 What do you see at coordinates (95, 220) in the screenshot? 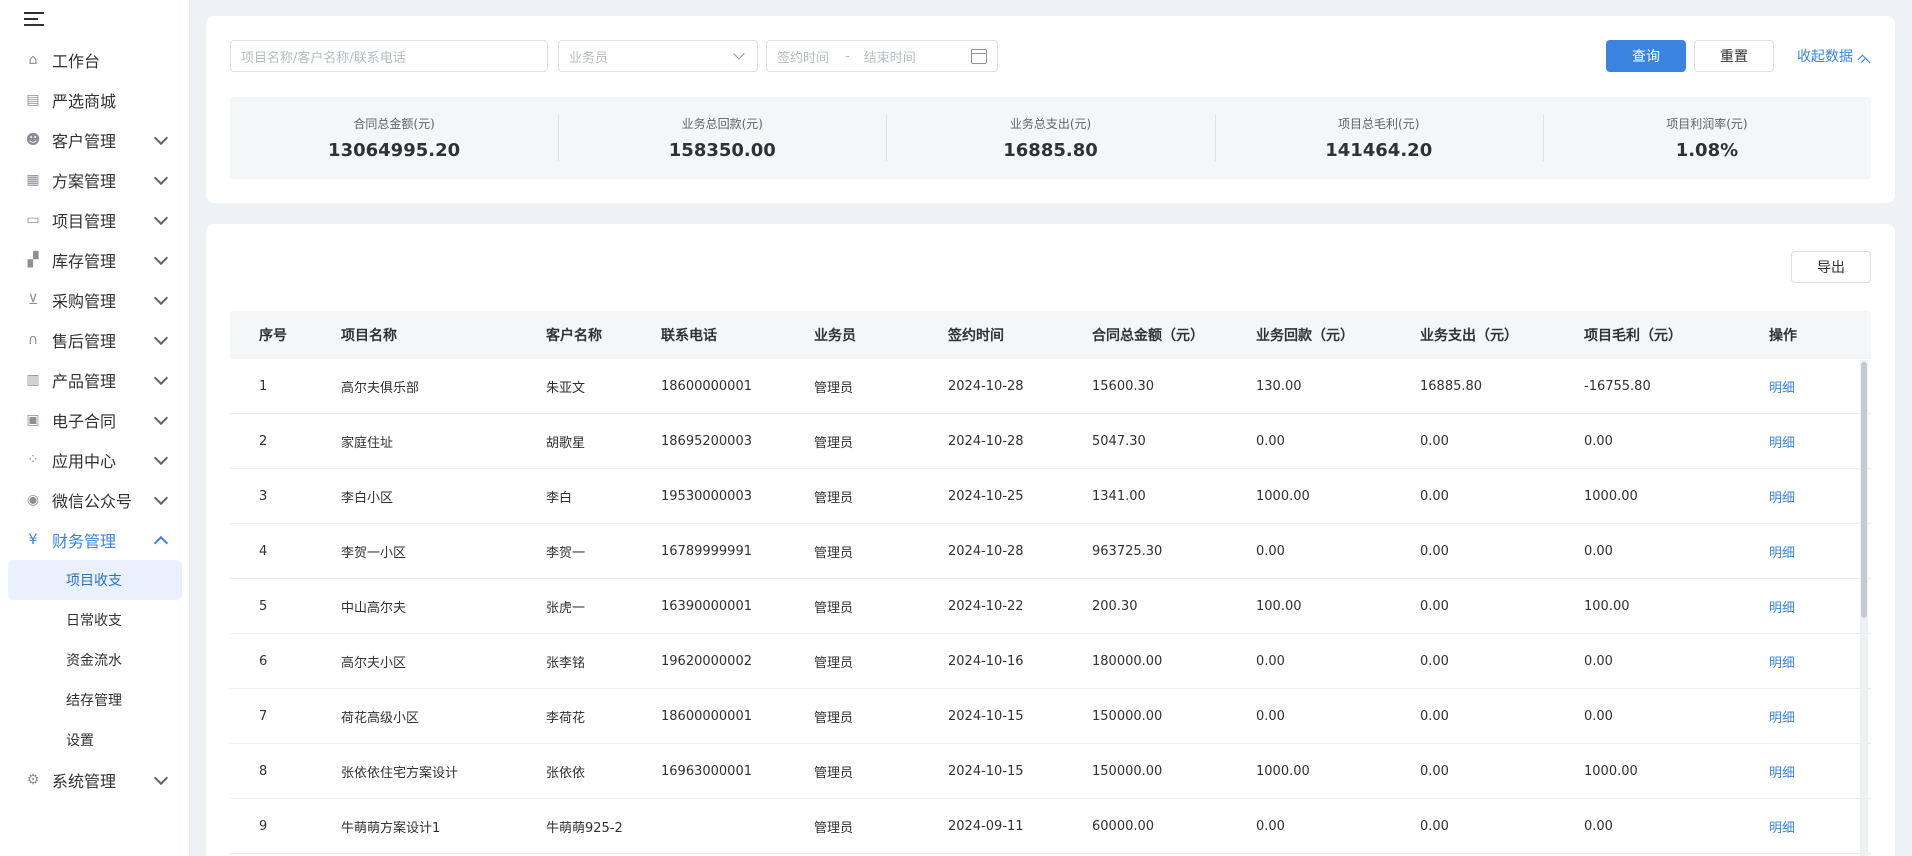
I see `sidebar-item: ▭ 项目管理` at bounding box center [95, 220].